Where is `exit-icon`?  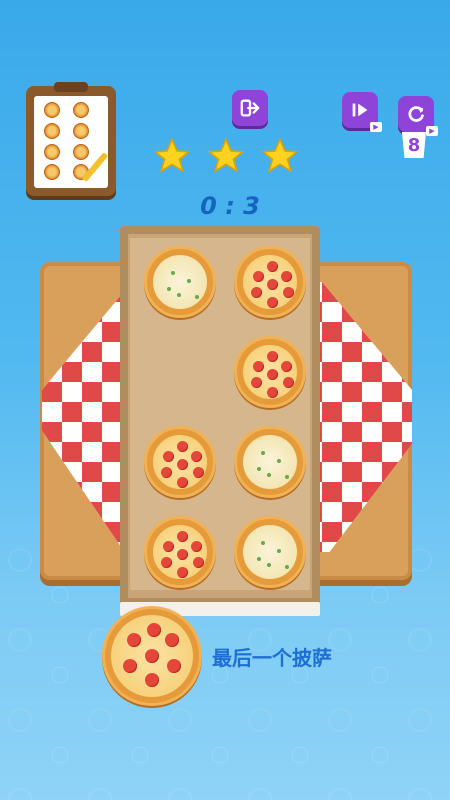
exit-icon is located at coordinates (250, 108).